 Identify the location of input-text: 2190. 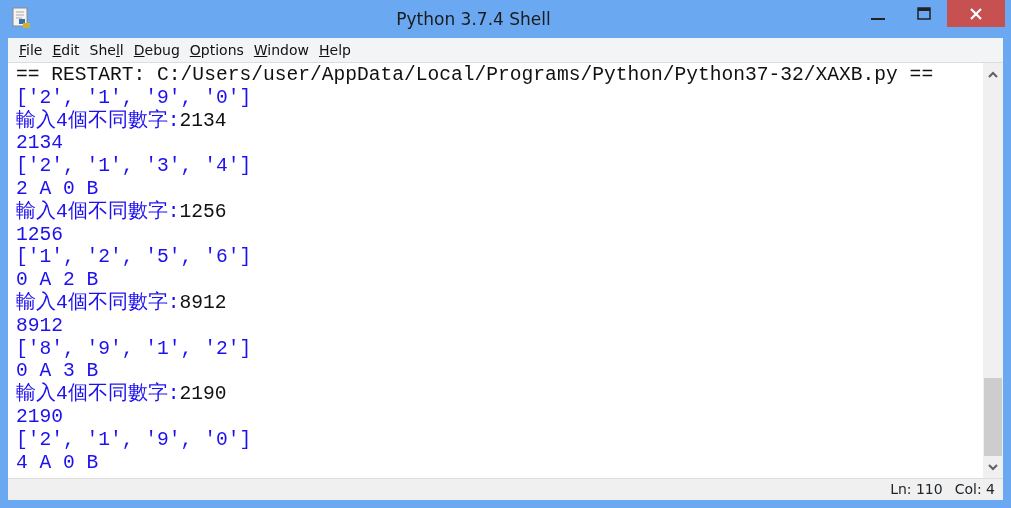
(203, 394).